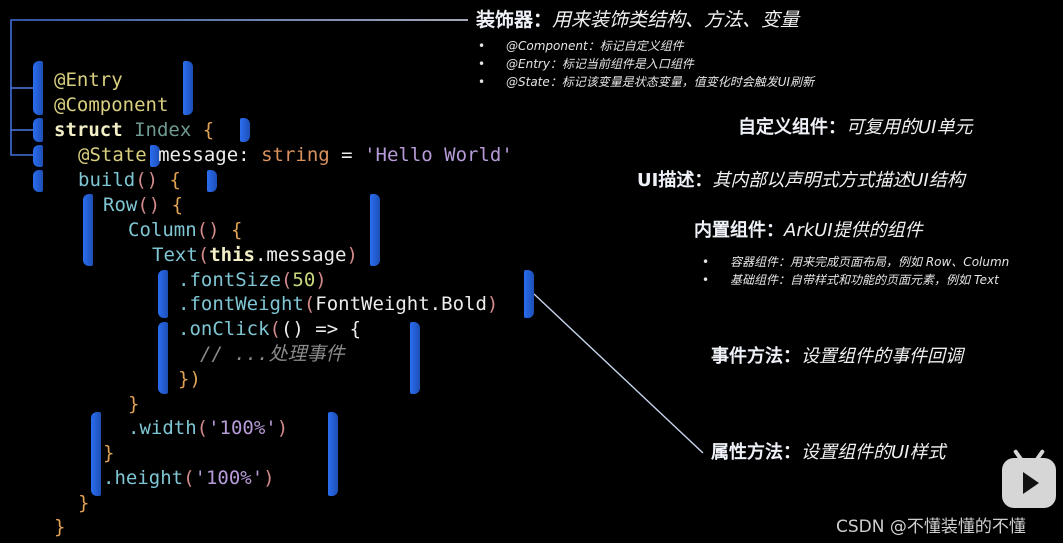 The width and height of the screenshot is (1063, 543). Describe the element at coordinates (931, 527) in the screenshot. I see `watermark: CSDN @不懂装懂的不懂` at that location.